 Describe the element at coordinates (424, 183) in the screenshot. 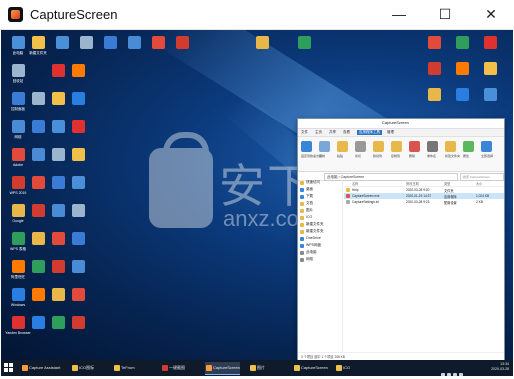

I see `file-list-header: 名称 修改日期 类型 大小` at that location.